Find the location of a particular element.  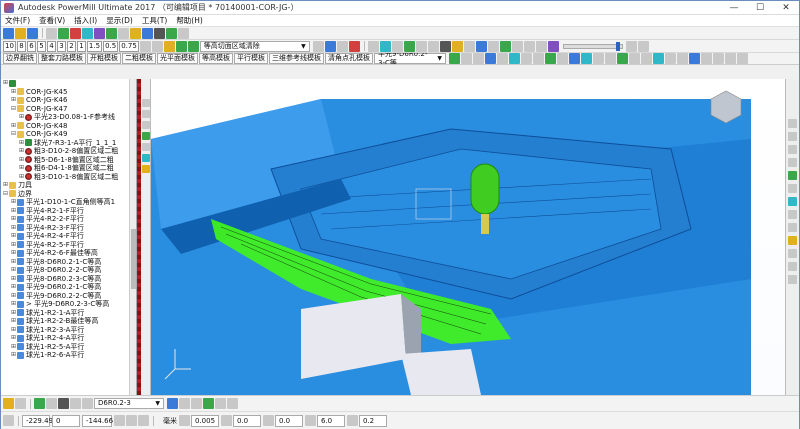

tree-row: ⊞ 粗3-D10-2-8偏置区域二粗 is located at coordinates (68, 151).